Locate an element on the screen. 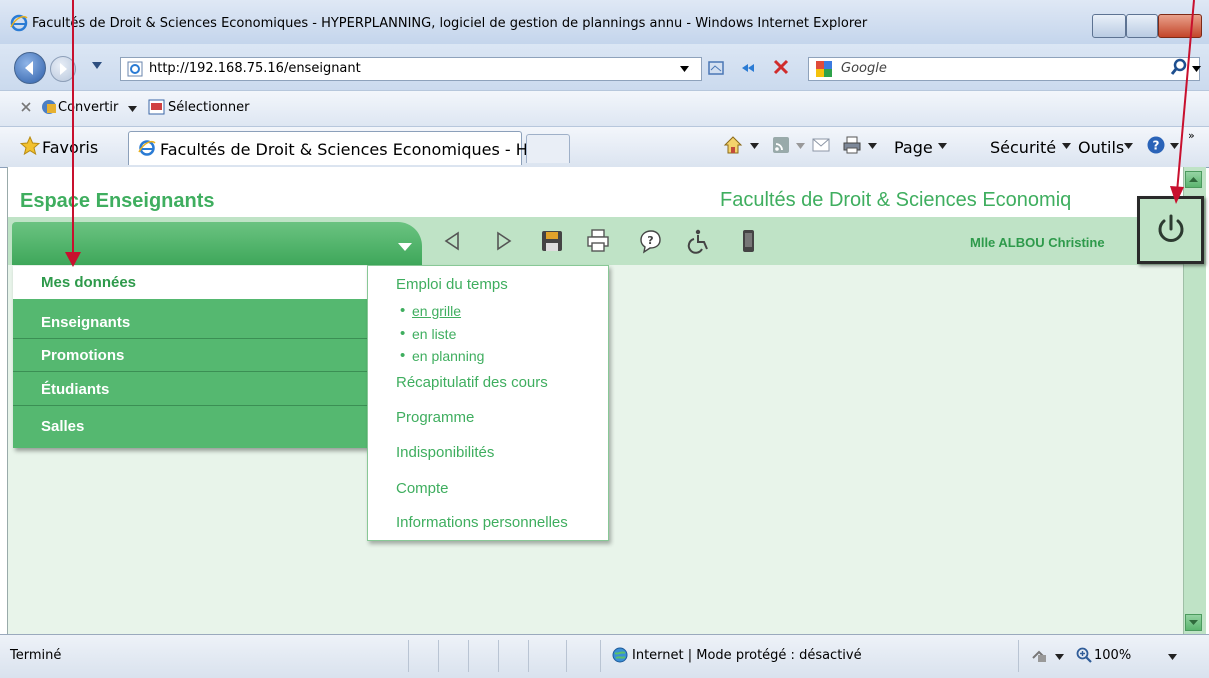 Image resolution: width=1209 pixels, height=678 pixels. star-icon is located at coordinates (30, 146).